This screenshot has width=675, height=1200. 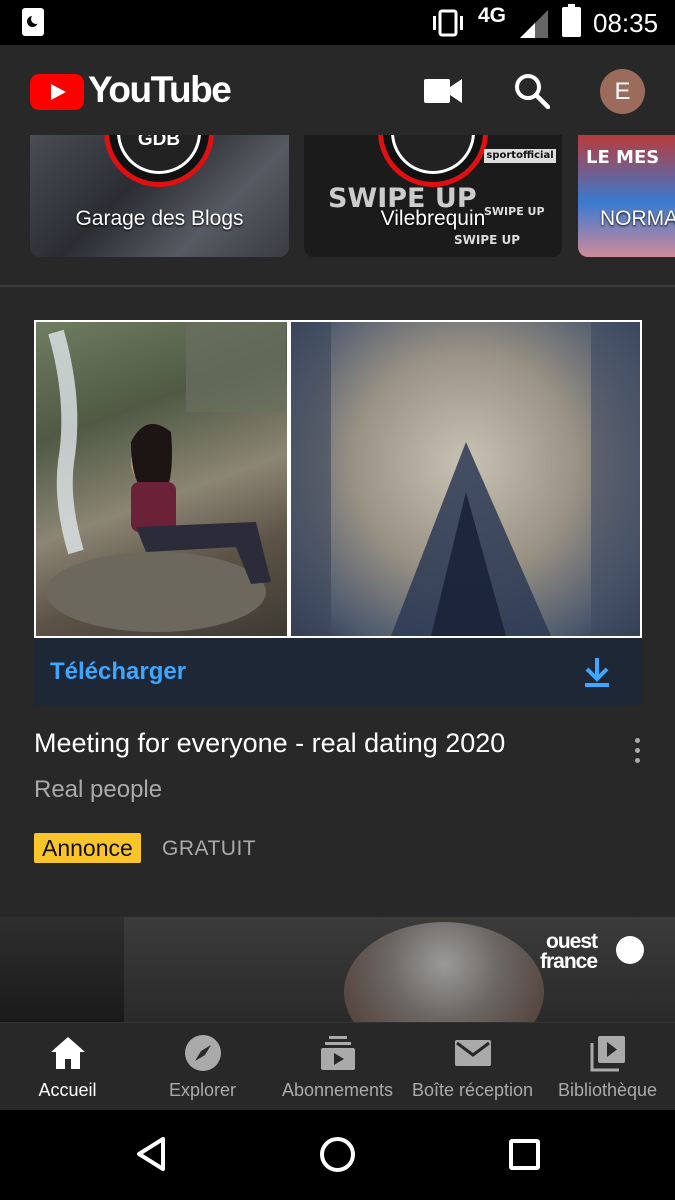 I want to click on logo-text: YouTube, so click(x=160, y=89).